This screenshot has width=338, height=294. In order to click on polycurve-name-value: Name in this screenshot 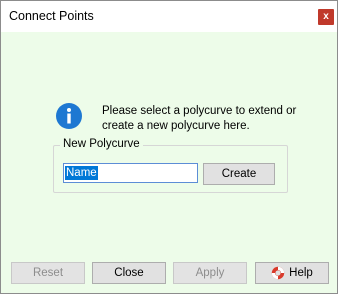, I will do `click(81, 173)`.